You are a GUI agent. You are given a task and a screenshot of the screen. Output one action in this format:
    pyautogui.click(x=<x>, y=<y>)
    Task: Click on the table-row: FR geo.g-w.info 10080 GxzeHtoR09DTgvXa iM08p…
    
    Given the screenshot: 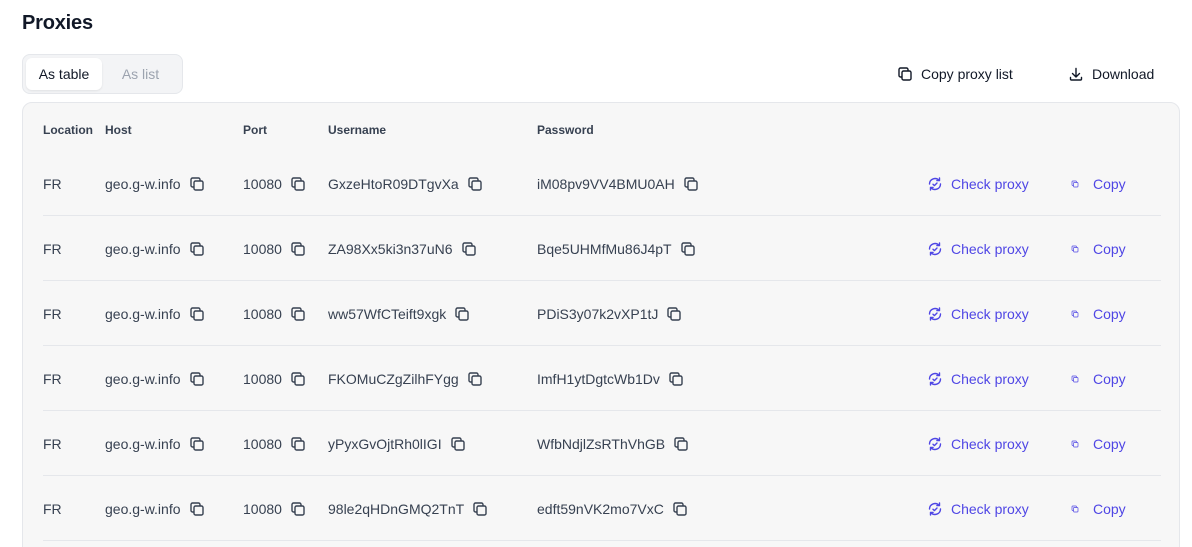 What is the action you would take?
    pyautogui.click(x=602, y=183)
    